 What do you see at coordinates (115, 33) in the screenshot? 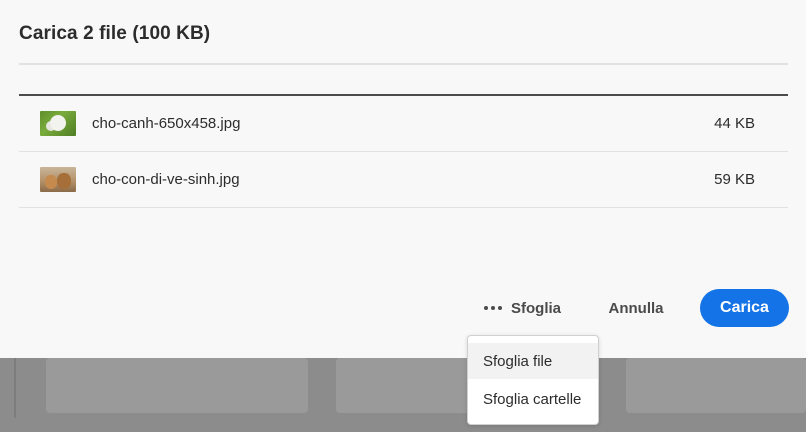
I see `dialog-title: Carica 2 file (100 KB)` at bounding box center [115, 33].